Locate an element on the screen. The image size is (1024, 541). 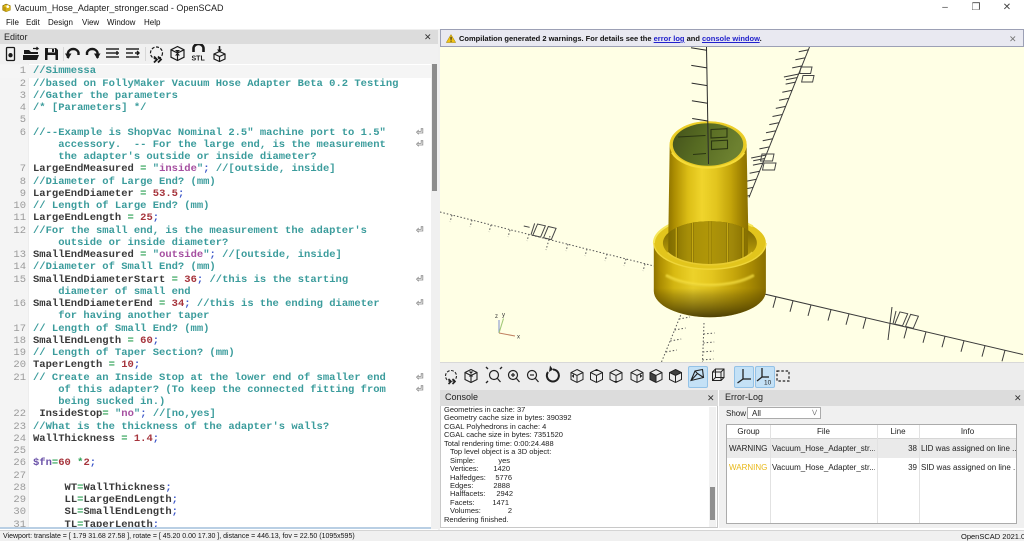
svg-text: z is located at coordinates (496, 317).